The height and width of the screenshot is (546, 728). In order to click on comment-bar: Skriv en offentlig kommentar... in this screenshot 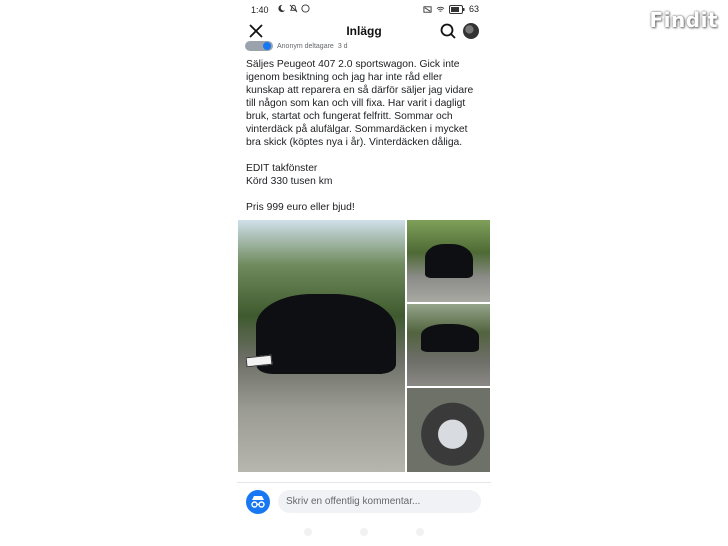, I will do `click(364, 499)`.